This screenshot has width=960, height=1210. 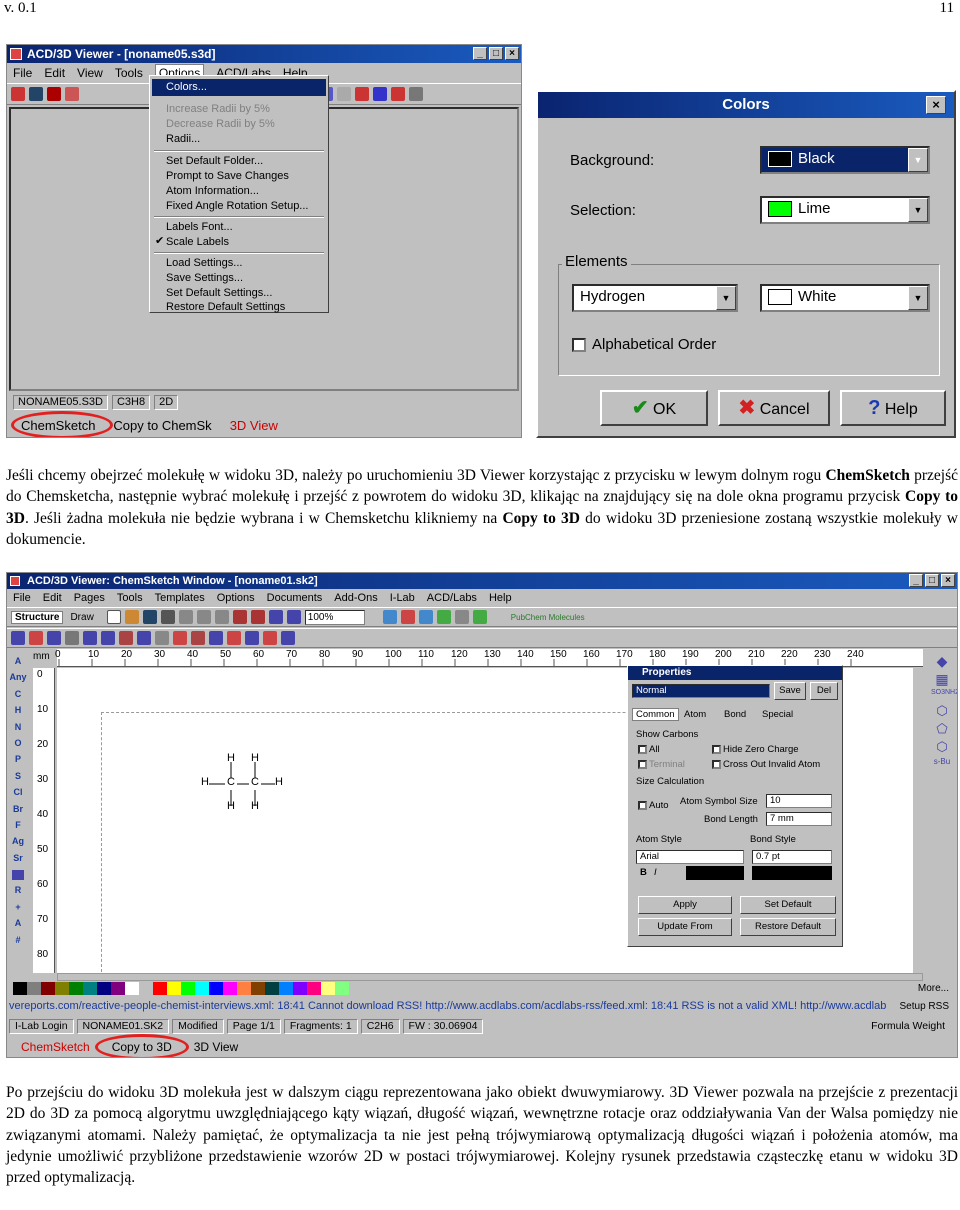 I want to click on chemsketch-button: ChemSketch, so click(x=55, y=1047).